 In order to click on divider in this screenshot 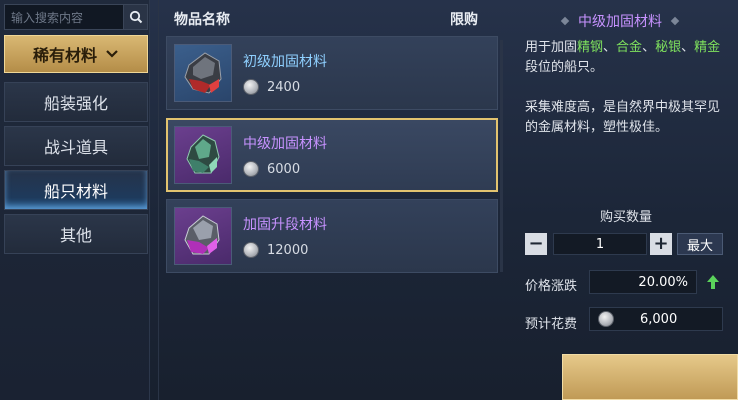, I will do `click(158, 200)`.